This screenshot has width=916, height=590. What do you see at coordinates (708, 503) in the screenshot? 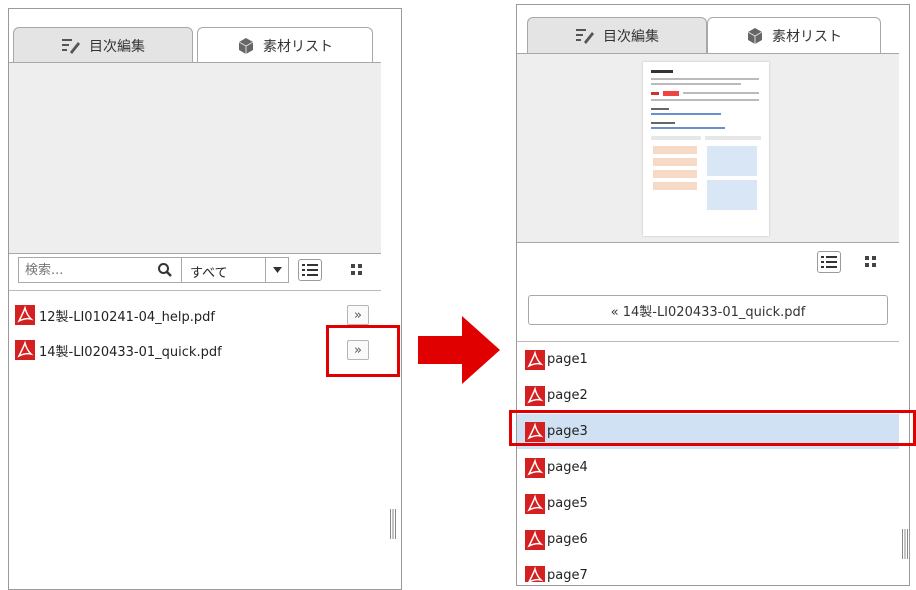
I see `page-list-item: page5` at bounding box center [708, 503].